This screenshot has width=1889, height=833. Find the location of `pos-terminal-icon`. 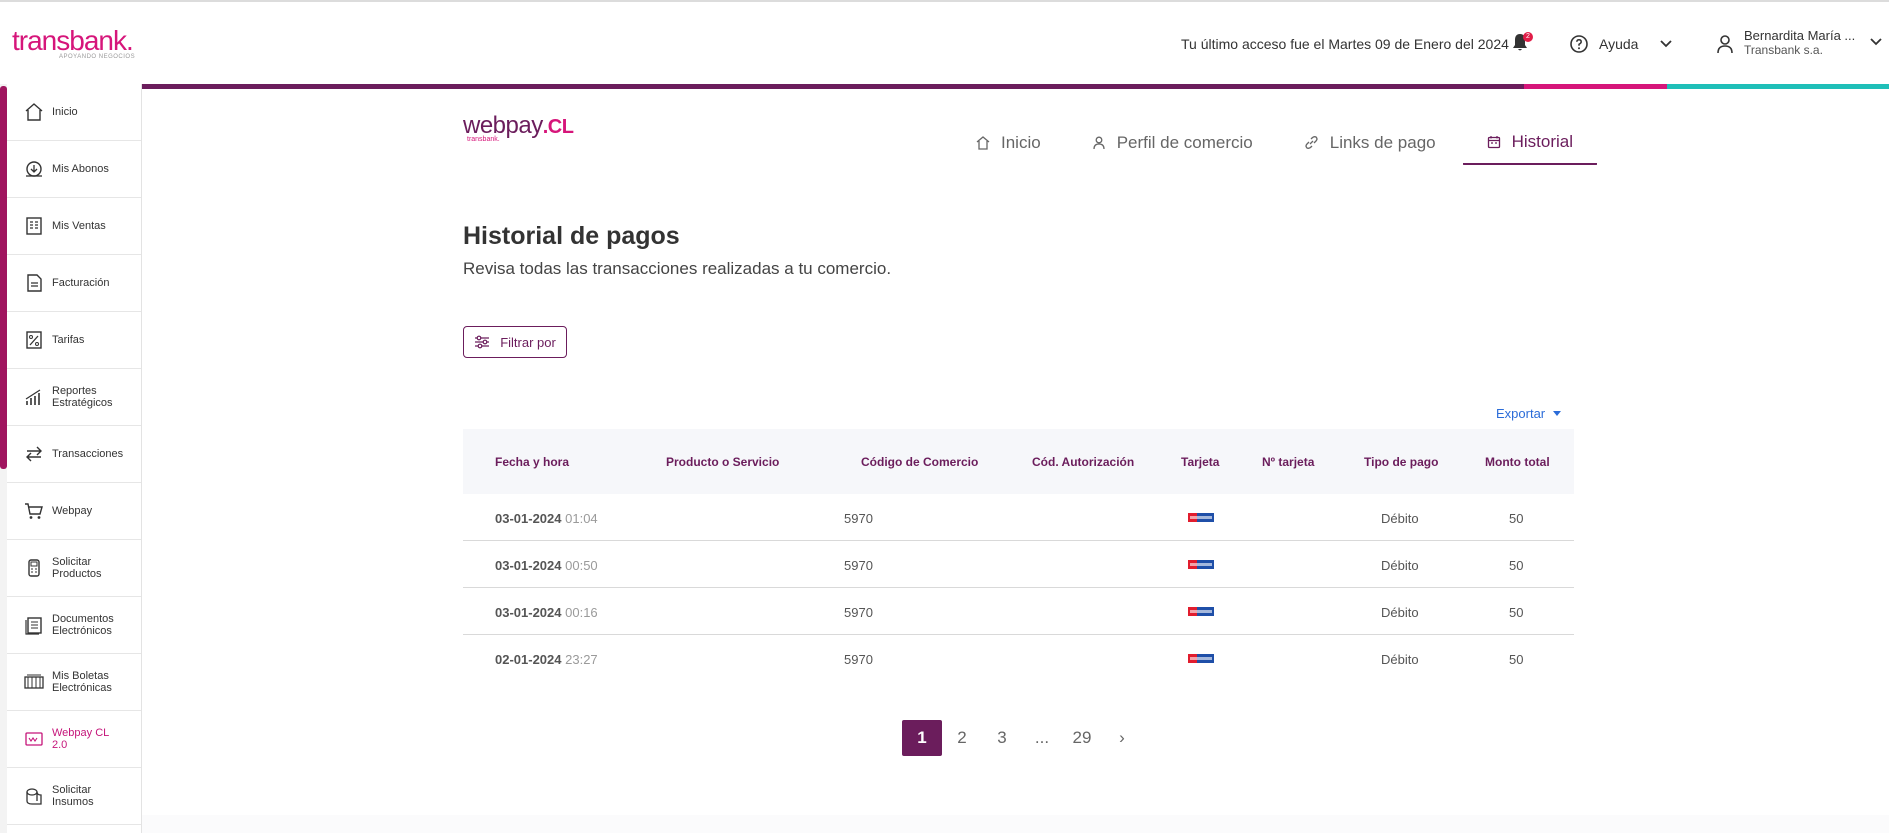

pos-terminal-icon is located at coordinates (34, 568).